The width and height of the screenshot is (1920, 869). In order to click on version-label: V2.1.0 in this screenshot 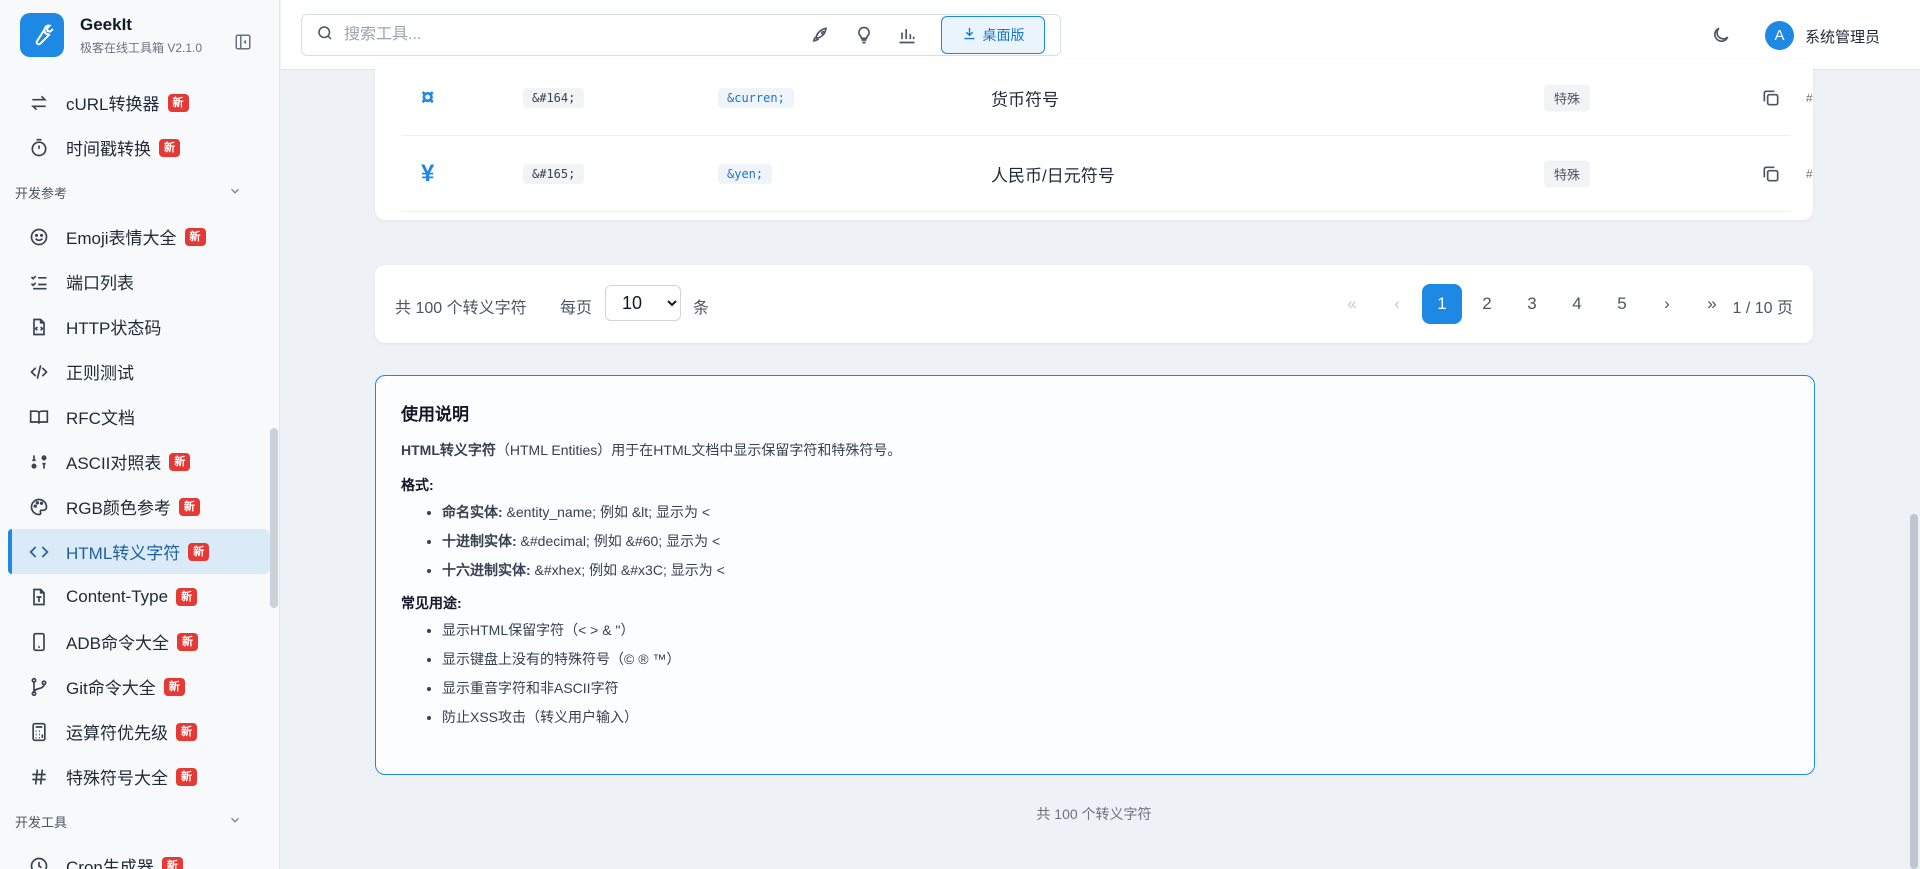, I will do `click(185, 47)`.